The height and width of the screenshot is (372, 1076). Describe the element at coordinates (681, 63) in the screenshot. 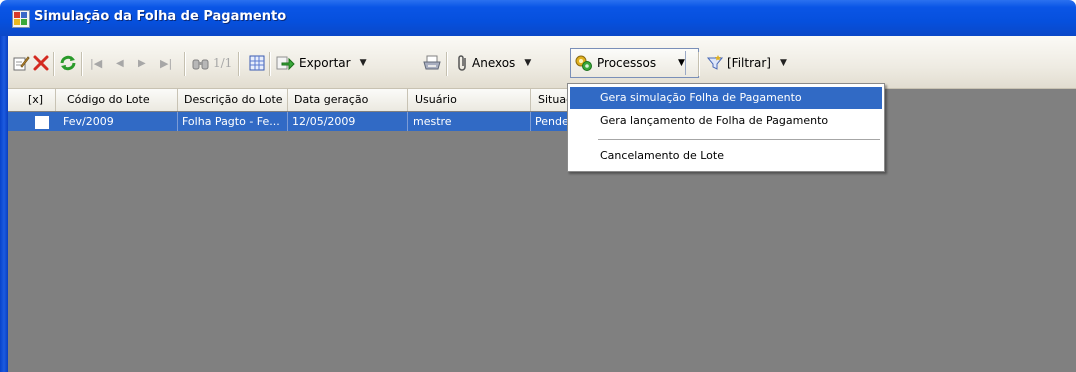

I see `processes-dropdown-arrow: ▼` at that location.